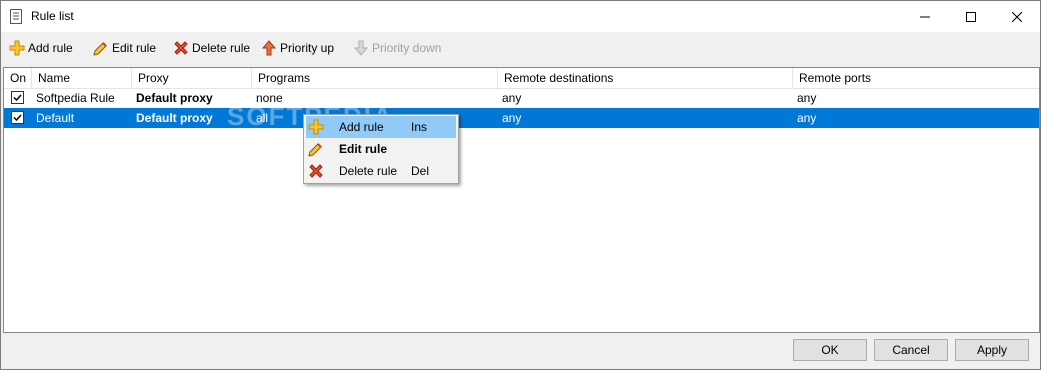  I want to click on arrow-up-icon, so click(269, 48).